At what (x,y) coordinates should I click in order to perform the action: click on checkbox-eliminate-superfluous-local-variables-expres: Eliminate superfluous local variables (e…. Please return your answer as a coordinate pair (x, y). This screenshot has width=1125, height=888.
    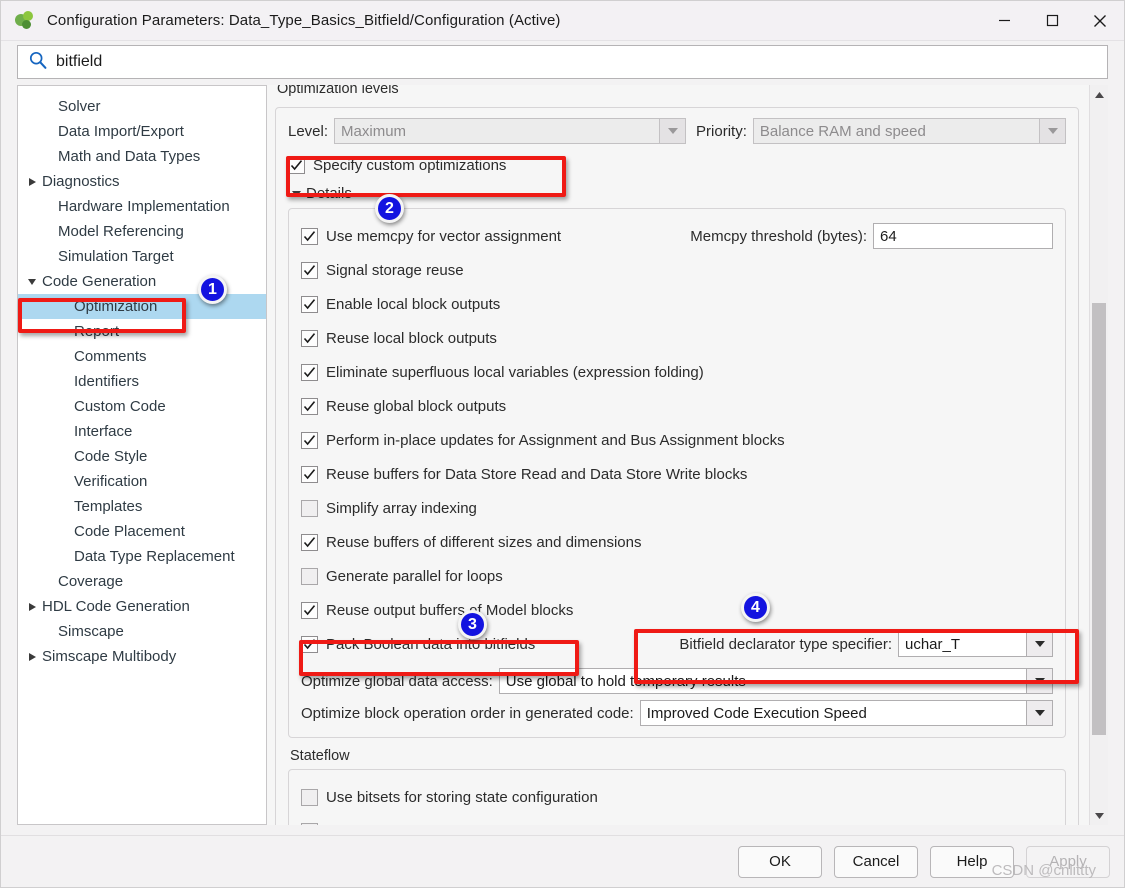
    Looking at the image, I should click on (502, 372).